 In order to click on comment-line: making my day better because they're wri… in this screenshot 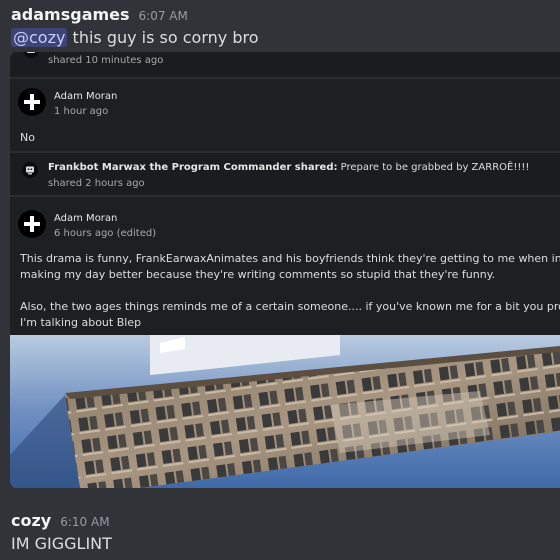, I will do `click(258, 274)`.